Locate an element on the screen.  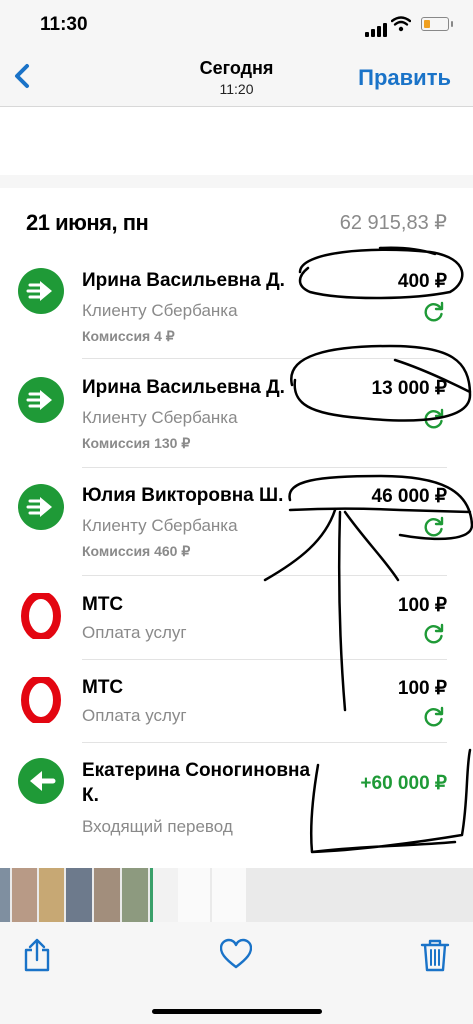
day-date: 21 июня, пн is located at coordinates (87, 222).